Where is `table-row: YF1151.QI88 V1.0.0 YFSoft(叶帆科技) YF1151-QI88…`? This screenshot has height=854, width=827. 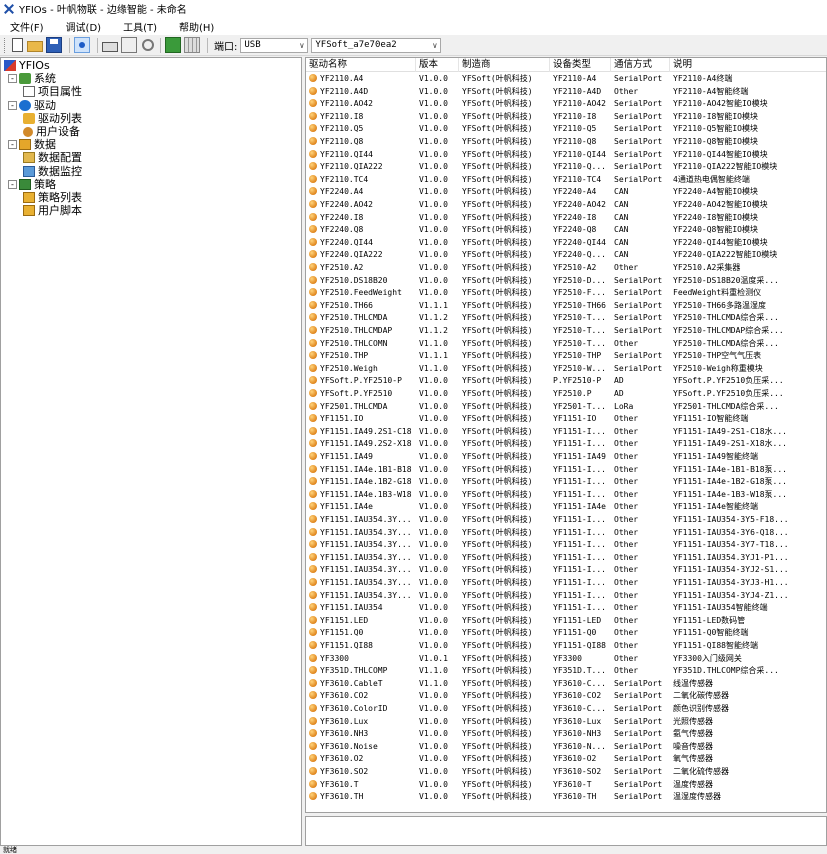
table-row: YF1151.QI88 V1.0.0 YFSoft(叶帆科技) YF1151-QI88… is located at coordinates (566, 646).